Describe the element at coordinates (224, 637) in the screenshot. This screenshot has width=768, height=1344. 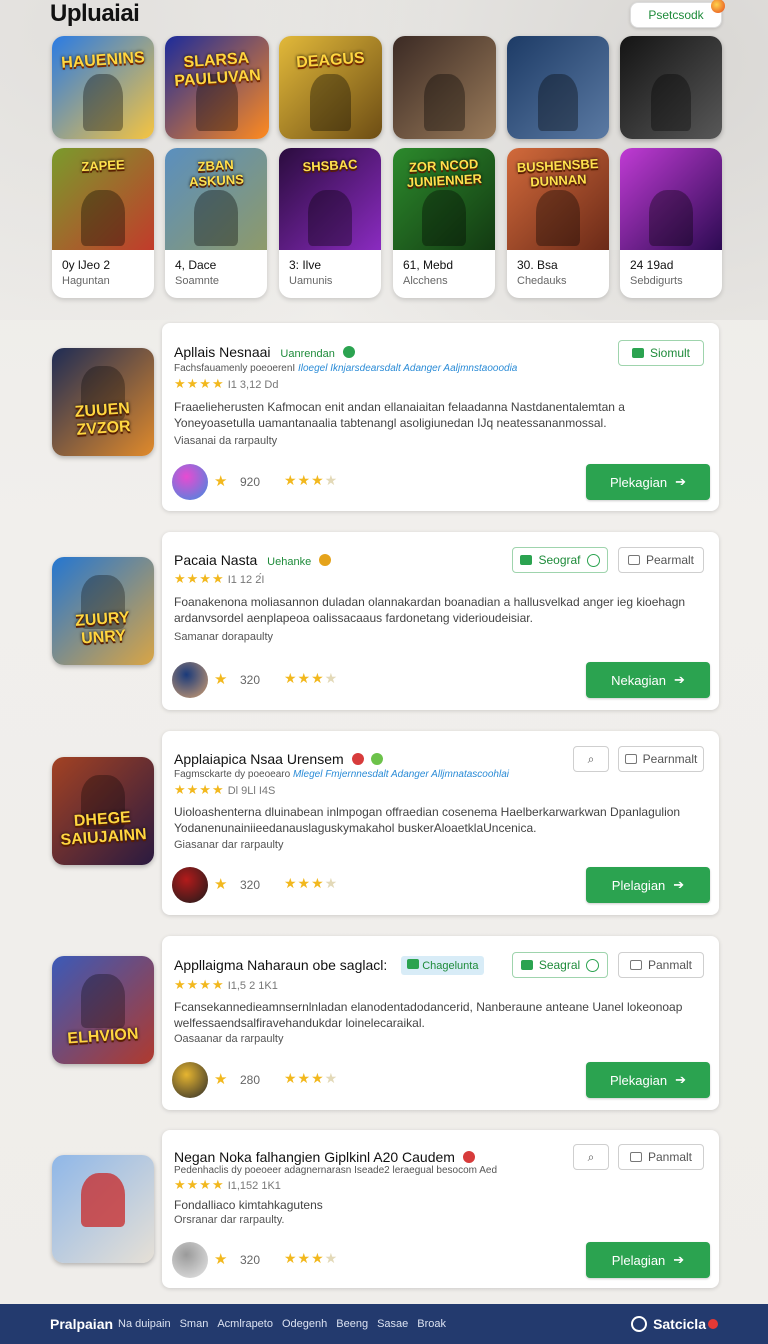
I see `app-subline: Samanar dorapaulty` at that location.